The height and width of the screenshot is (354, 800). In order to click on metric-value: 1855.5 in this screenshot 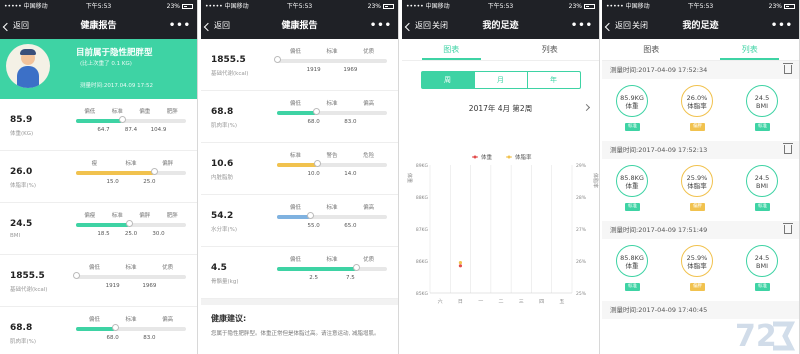, I will do `click(228, 60)`.